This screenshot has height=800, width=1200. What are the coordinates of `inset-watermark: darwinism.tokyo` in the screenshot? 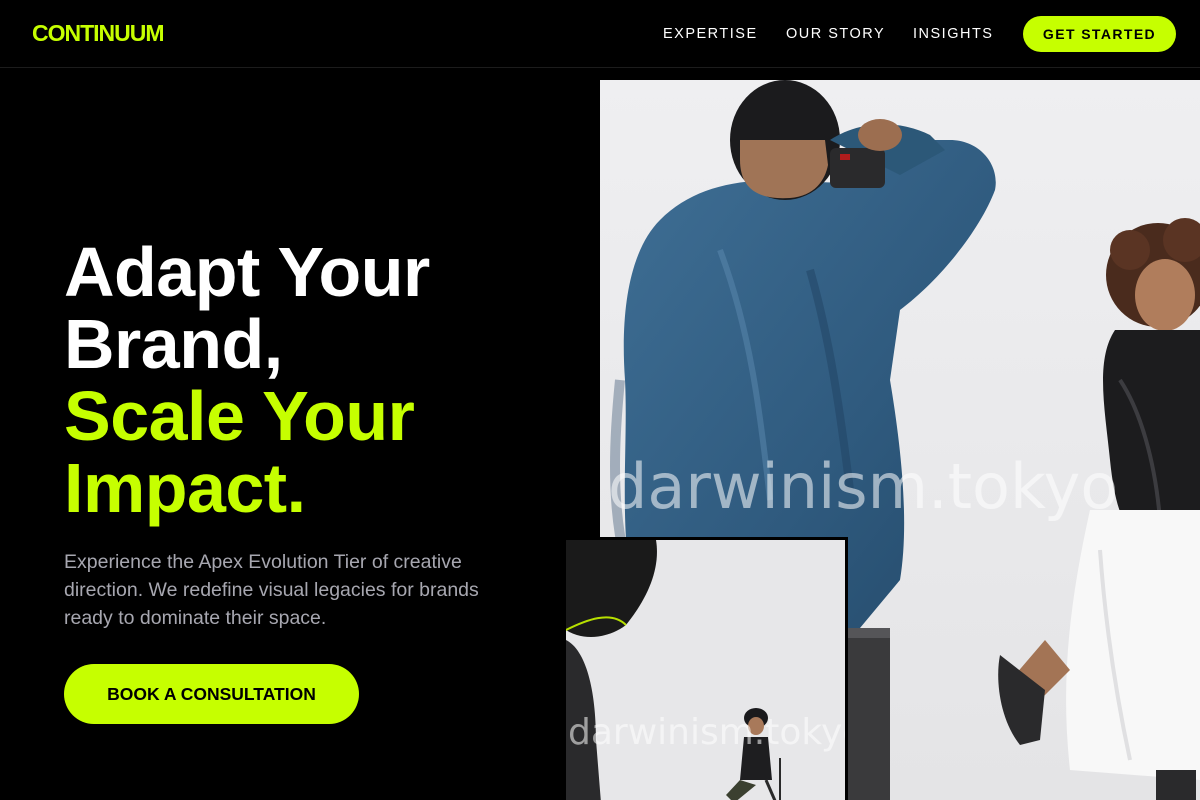 It's located at (708, 732).